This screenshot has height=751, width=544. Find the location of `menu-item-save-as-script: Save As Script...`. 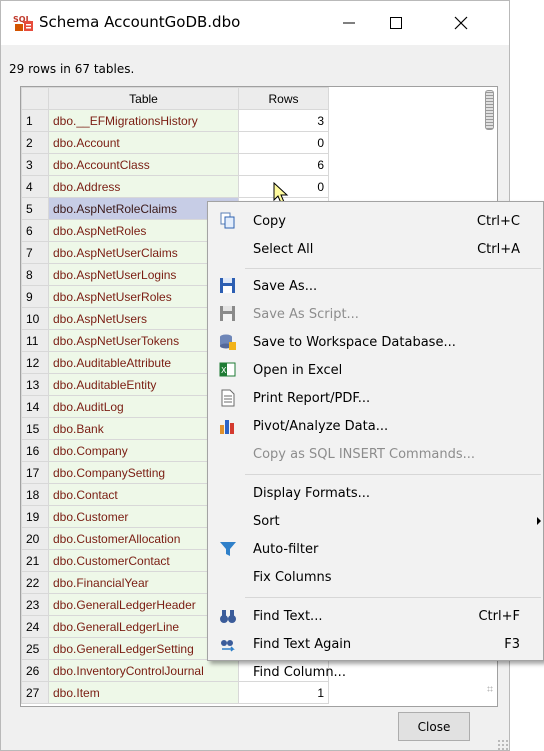

menu-item-save-as-script: Save As Script... is located at coordinates (375, 314).